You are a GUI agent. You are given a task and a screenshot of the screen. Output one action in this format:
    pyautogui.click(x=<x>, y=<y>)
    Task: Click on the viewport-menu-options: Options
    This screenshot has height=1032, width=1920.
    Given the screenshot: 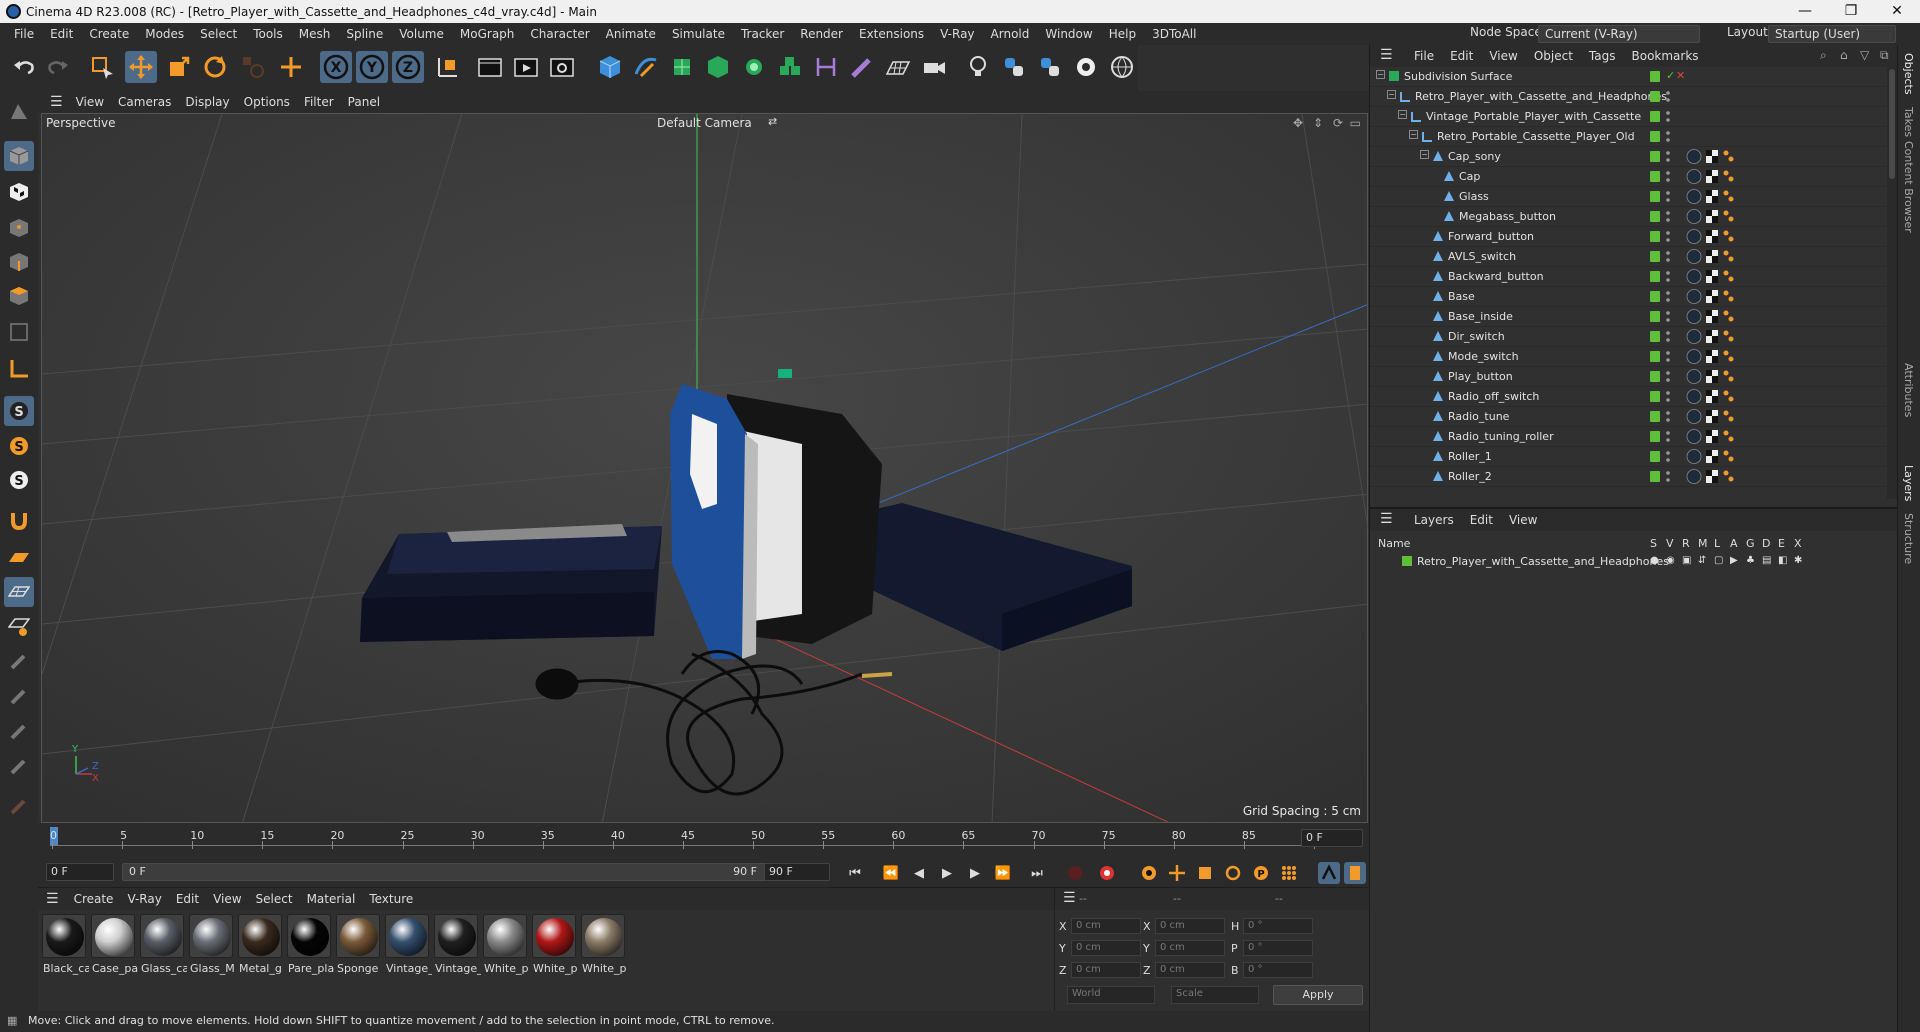 What is the action you would take?
    pyautogui.click(x=267, y=102)
    